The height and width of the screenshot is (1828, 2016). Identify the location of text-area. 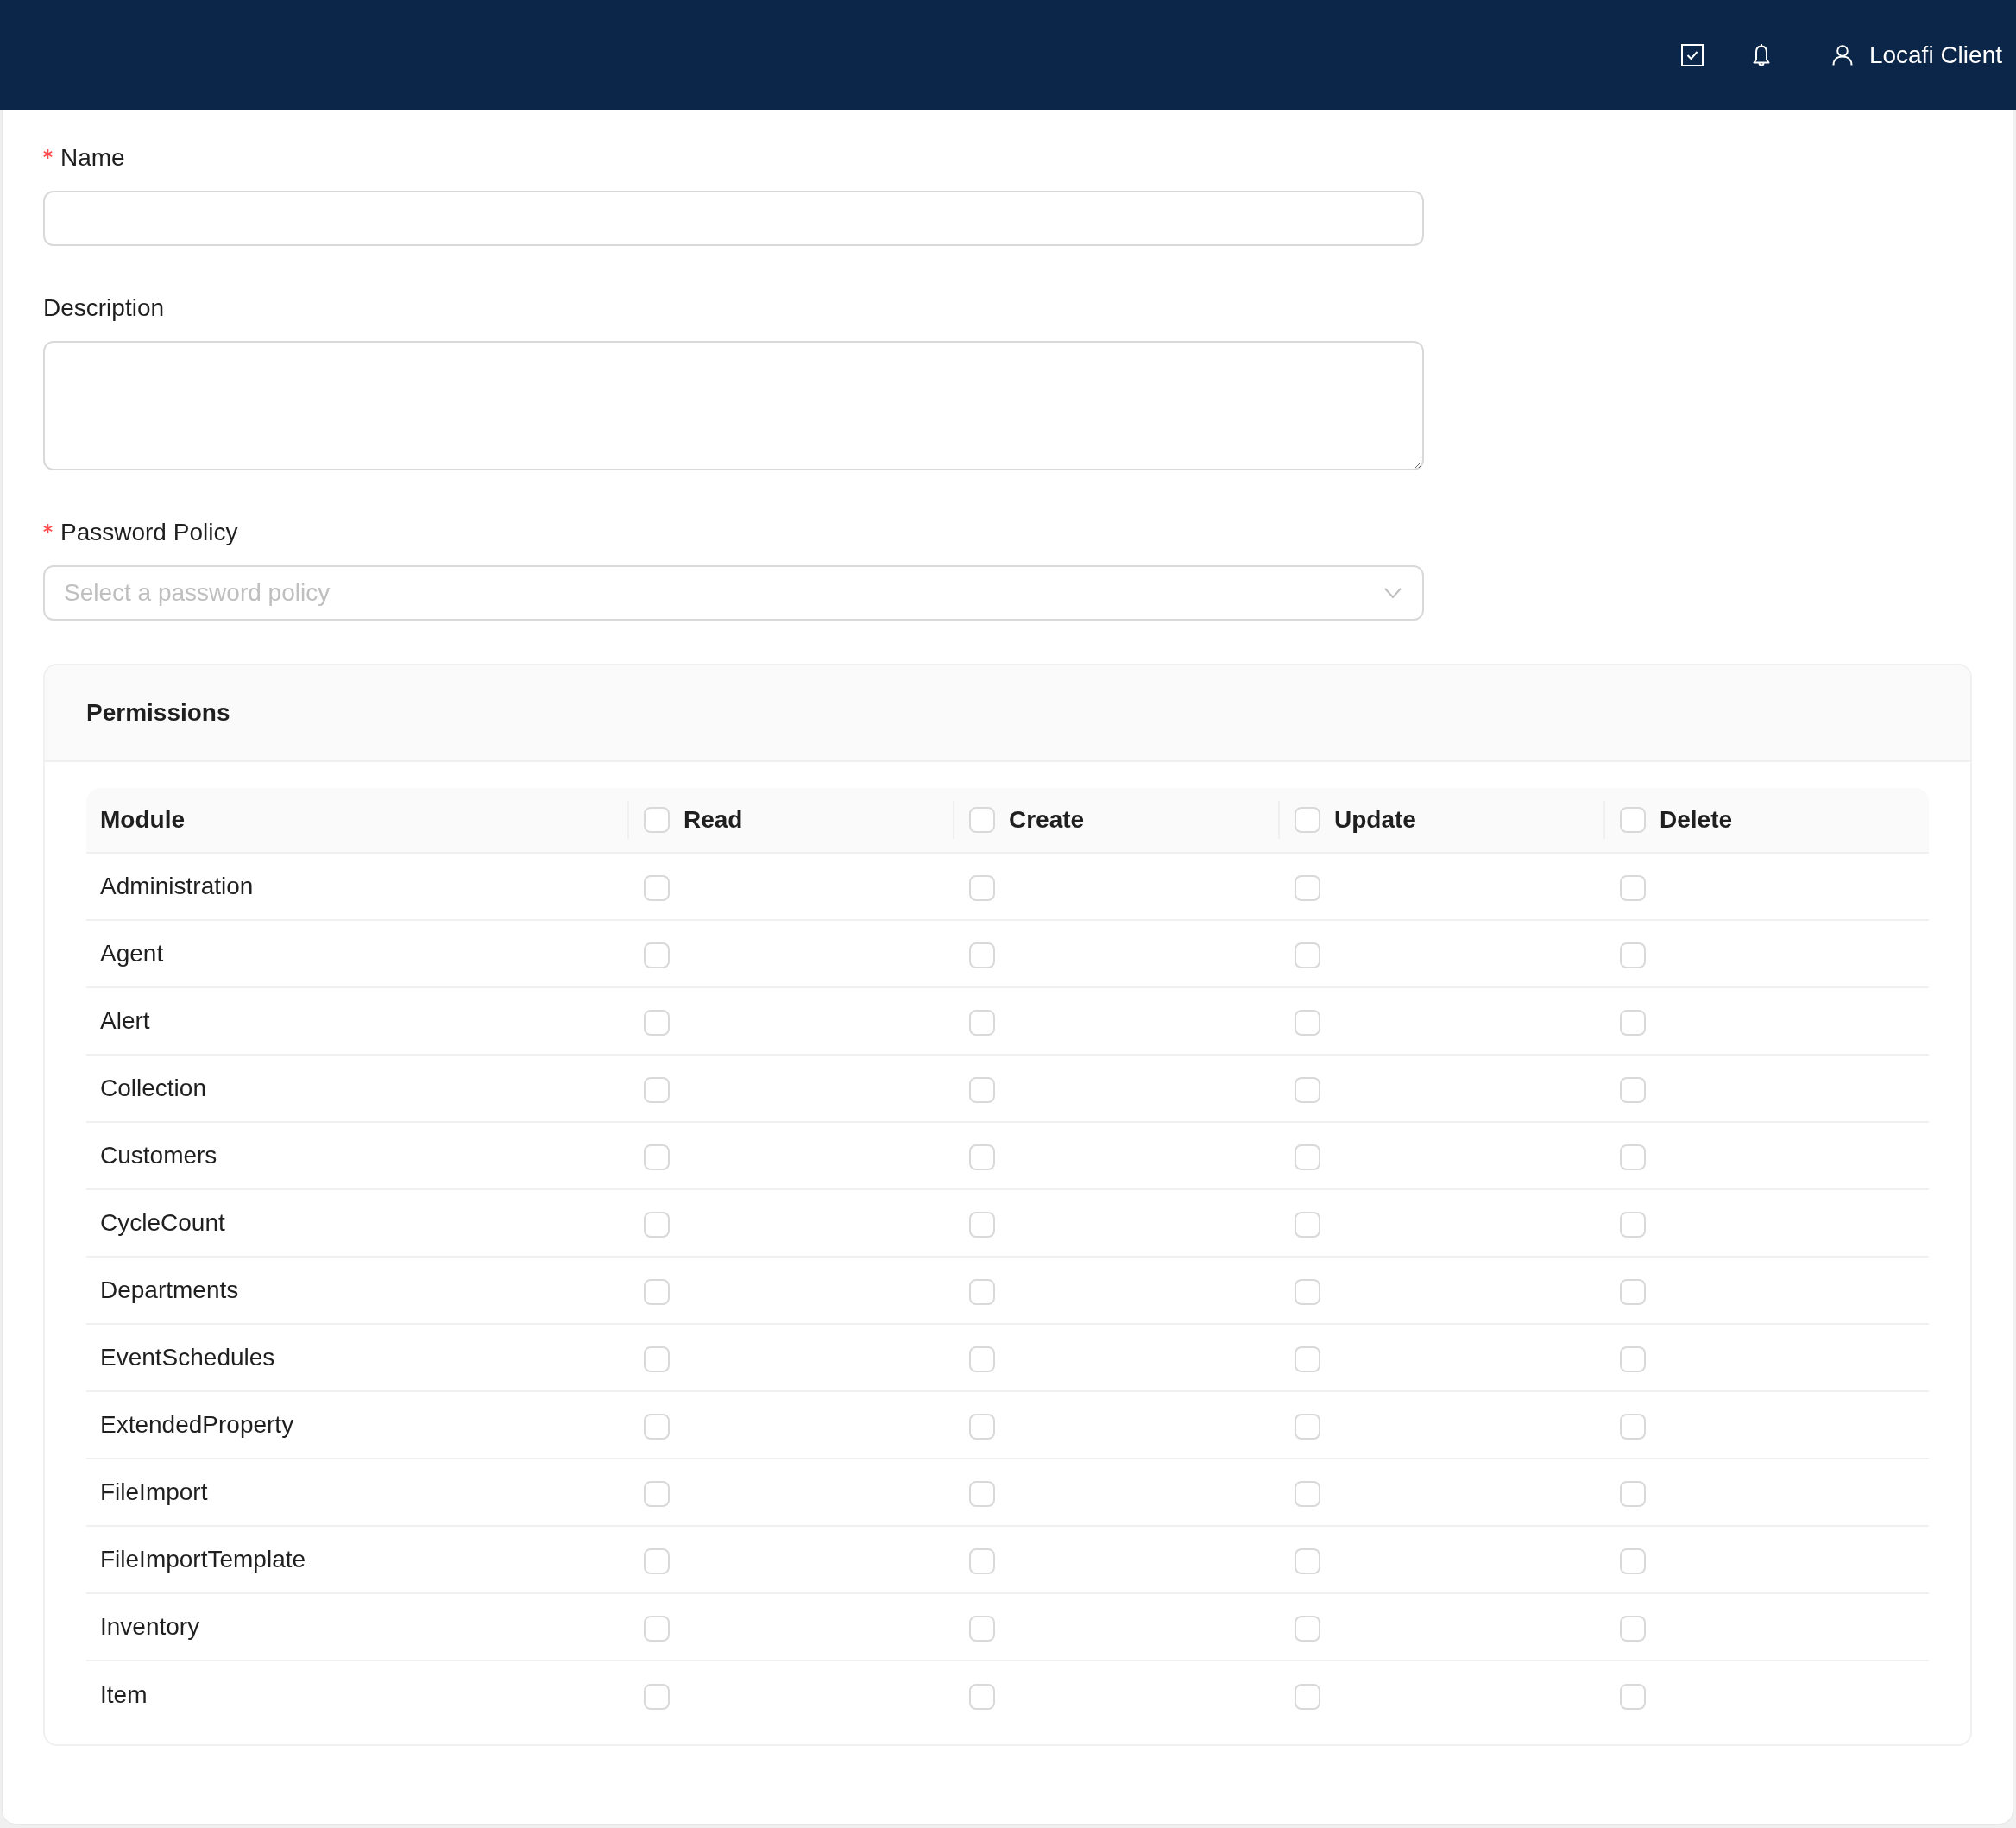
(734, 405).